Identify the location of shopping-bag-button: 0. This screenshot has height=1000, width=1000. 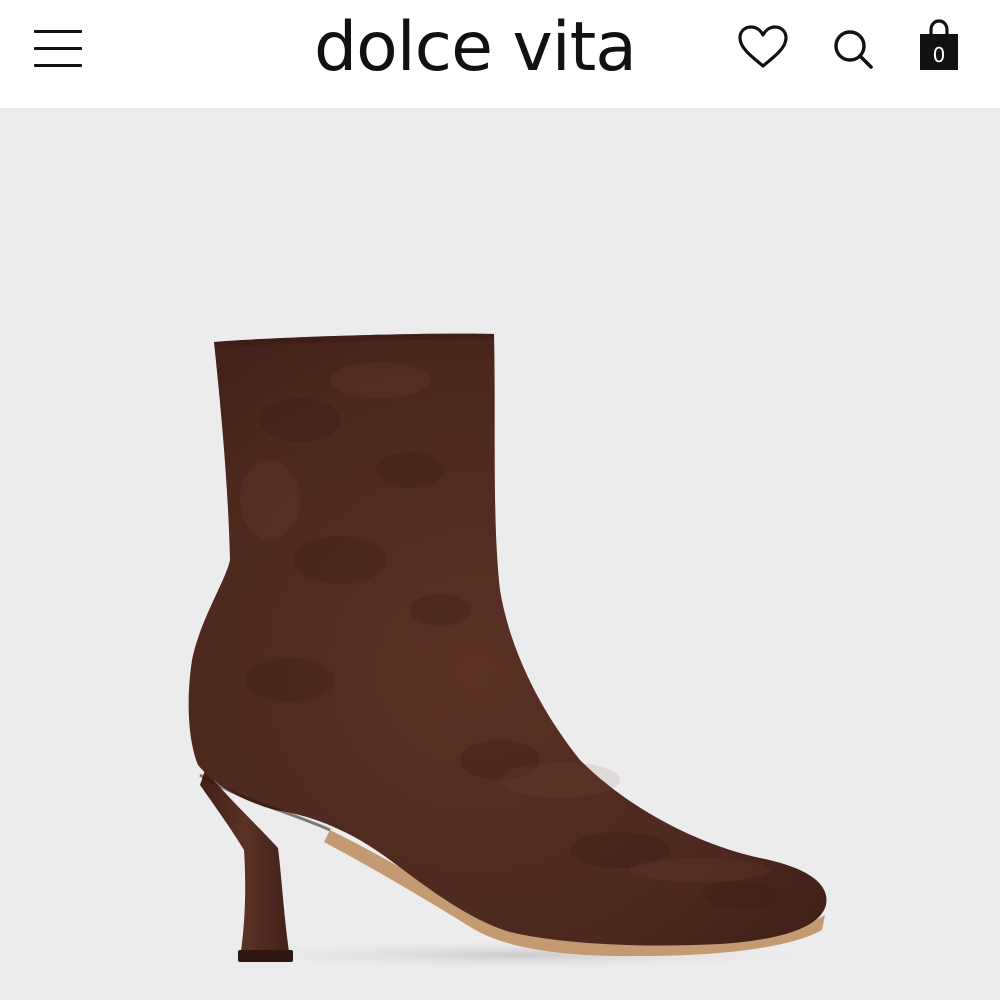
(940, 45).